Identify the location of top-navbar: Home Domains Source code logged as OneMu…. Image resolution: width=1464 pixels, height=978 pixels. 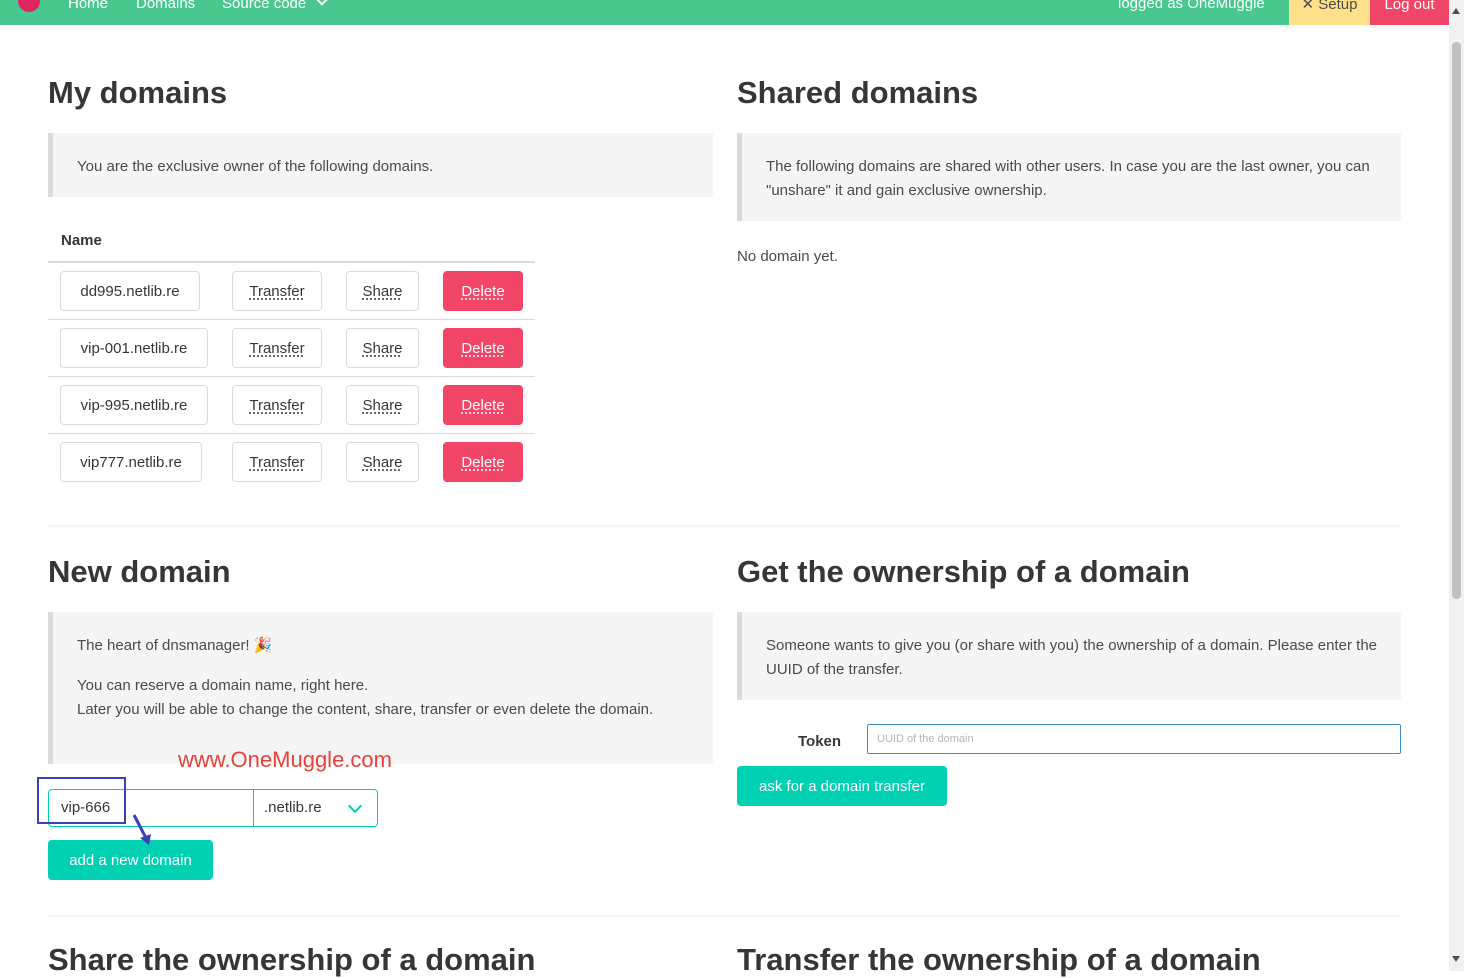
(724, 12).